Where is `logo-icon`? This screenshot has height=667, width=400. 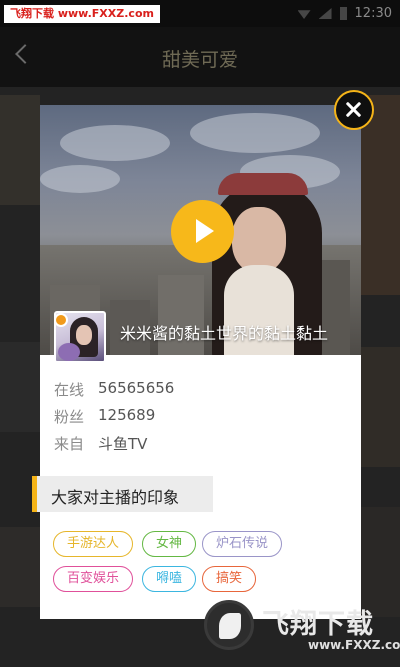 logo-icon is located at coordinates (229, 625).